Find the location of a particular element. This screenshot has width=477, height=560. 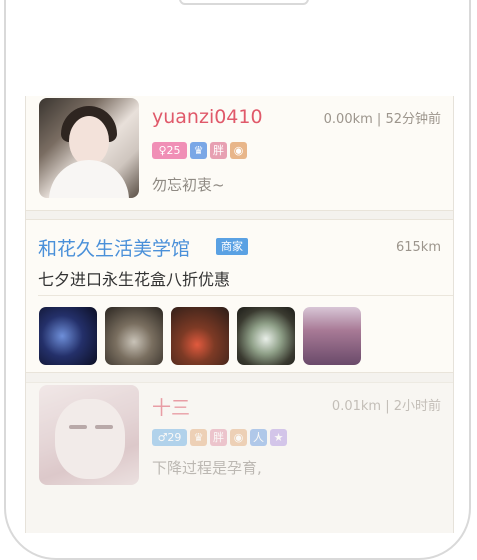

shop-name: 和花久生活美学馆 is located at coordinates (114, 247).